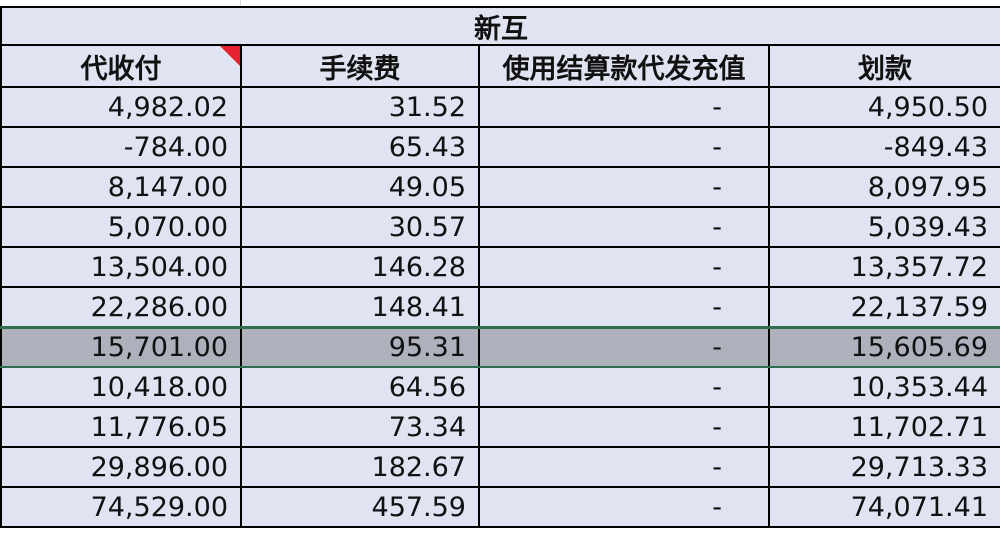  What do you see at coordinates (885, 188) in the screenshot?
I see `cell-transfer: 8,097.95` at bounding box center [885, 188].